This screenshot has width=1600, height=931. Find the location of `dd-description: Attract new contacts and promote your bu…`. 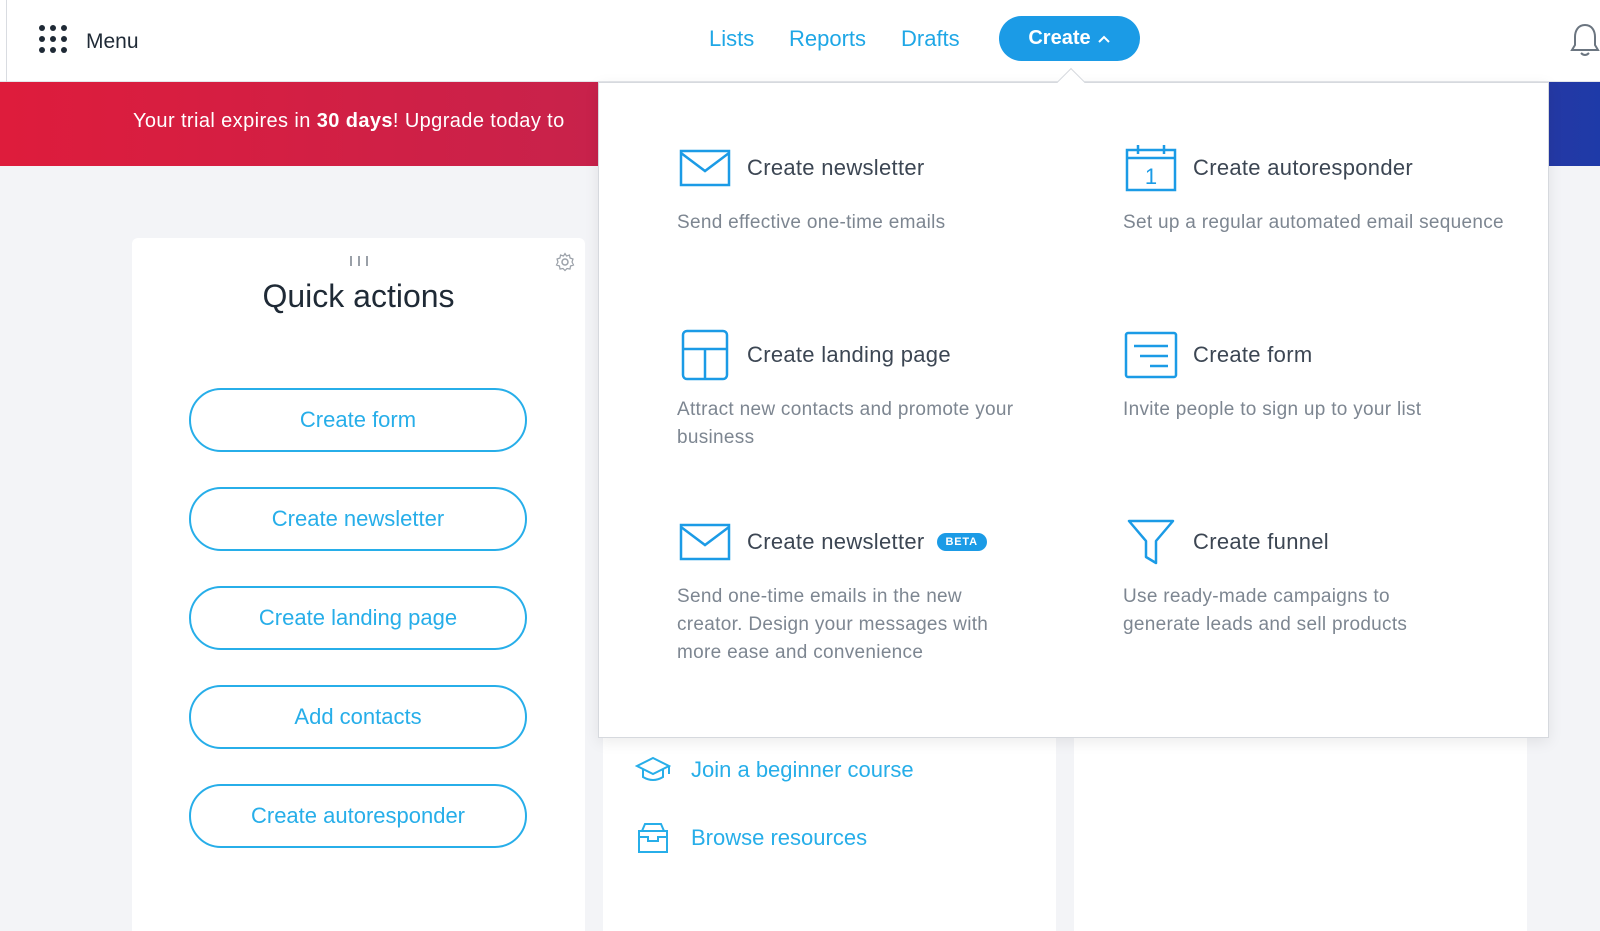

dd-description: Attract new contacts and promote your bu… is located at coordinates (845, 423).